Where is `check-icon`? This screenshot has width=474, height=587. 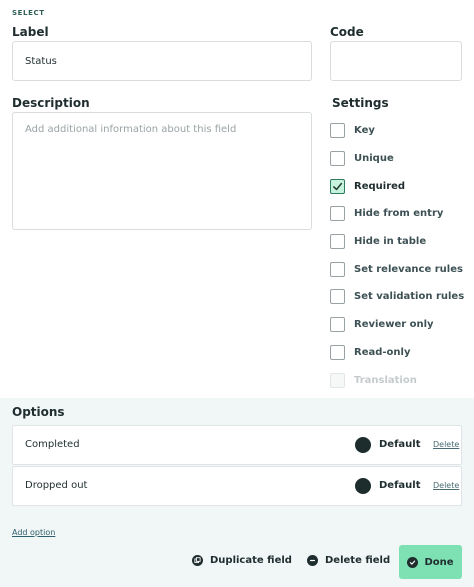 check-icon is located at coordinates (338, 186).